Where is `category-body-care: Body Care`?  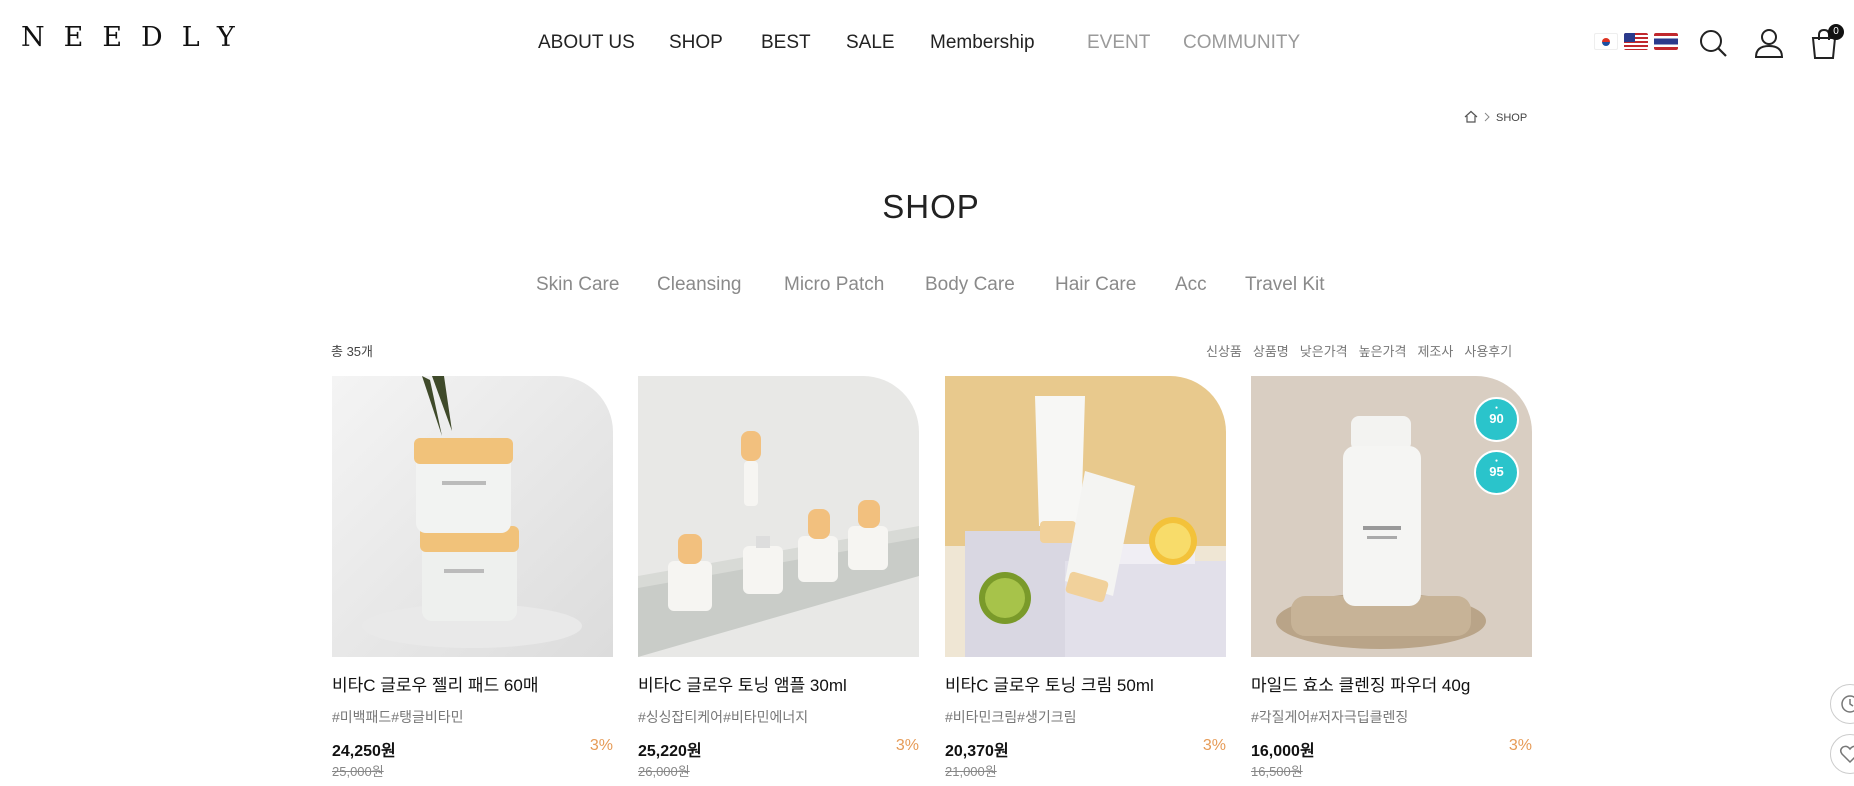
category-body-care: Body Care is located at coordinates (970, 285).